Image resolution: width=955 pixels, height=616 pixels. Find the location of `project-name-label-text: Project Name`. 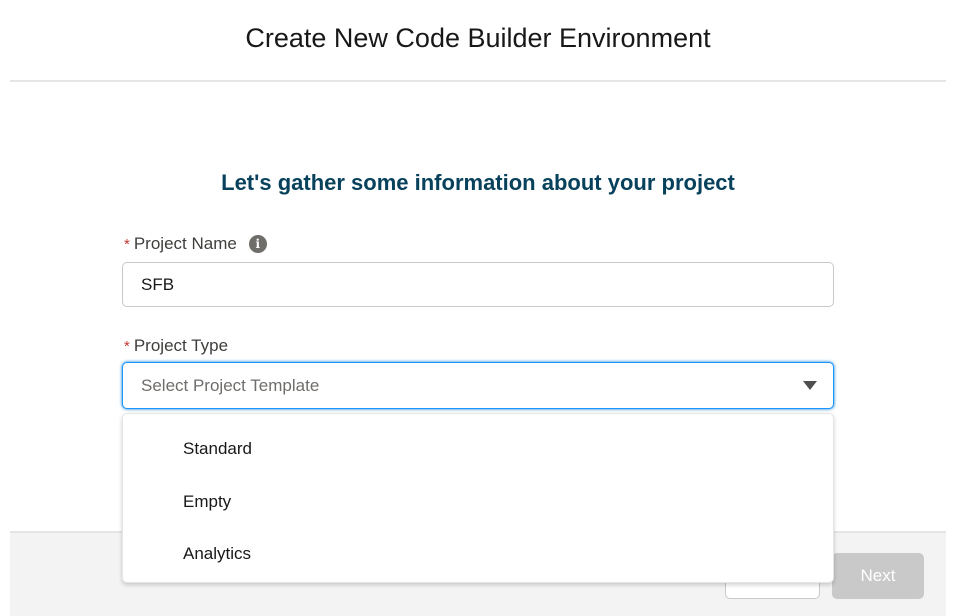

project-name-label-text: Project Name is located at coordinates (185, 243).